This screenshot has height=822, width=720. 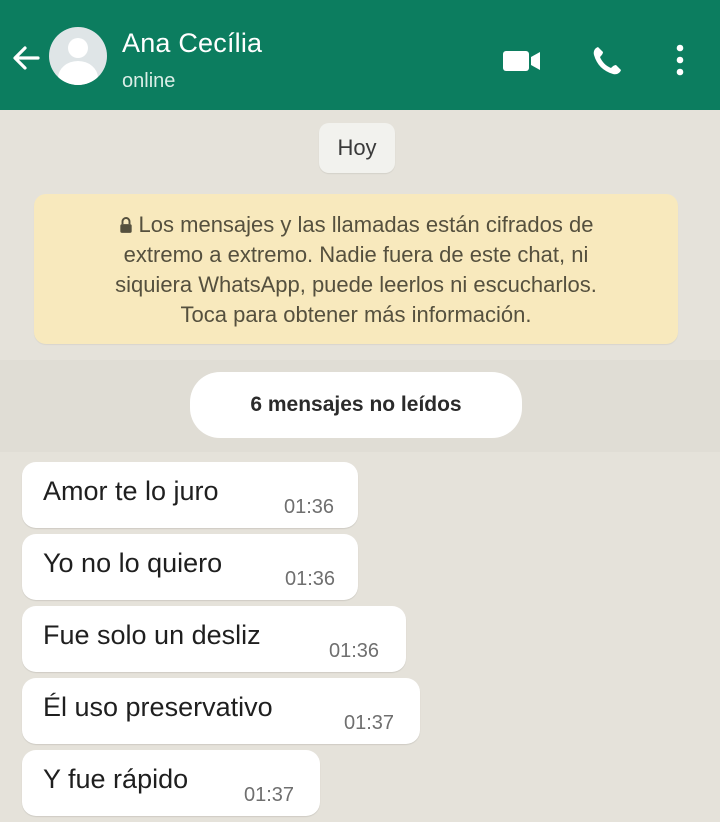 What do you see at coordinates (26, 58) in the screenshot?
I see `back-arrow-icon` at bounding box center [26, 58].